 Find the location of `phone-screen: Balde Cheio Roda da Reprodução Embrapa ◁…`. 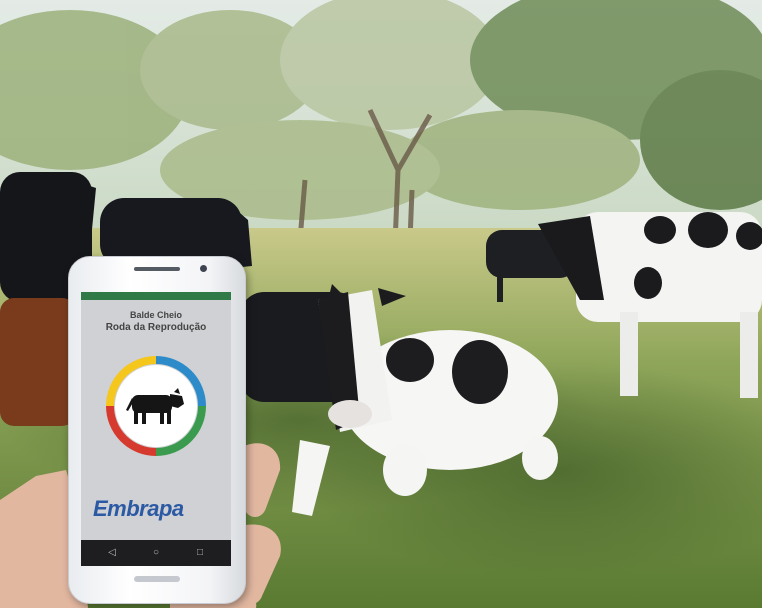

phone-screen: Balde Cheio Roda da Reprodução Embrapa ◁… is located at coordinates (156, 429).